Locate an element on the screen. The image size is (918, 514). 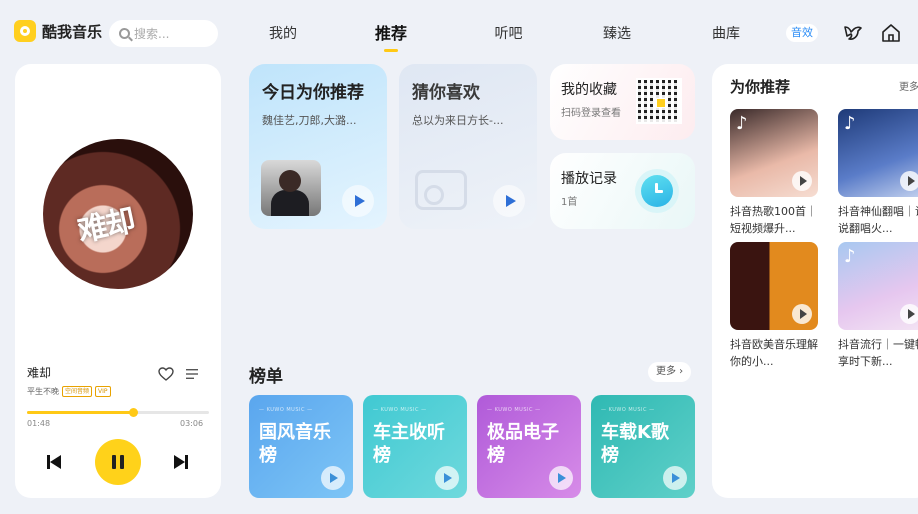
bird-icon is located at coordinates (853, 33).